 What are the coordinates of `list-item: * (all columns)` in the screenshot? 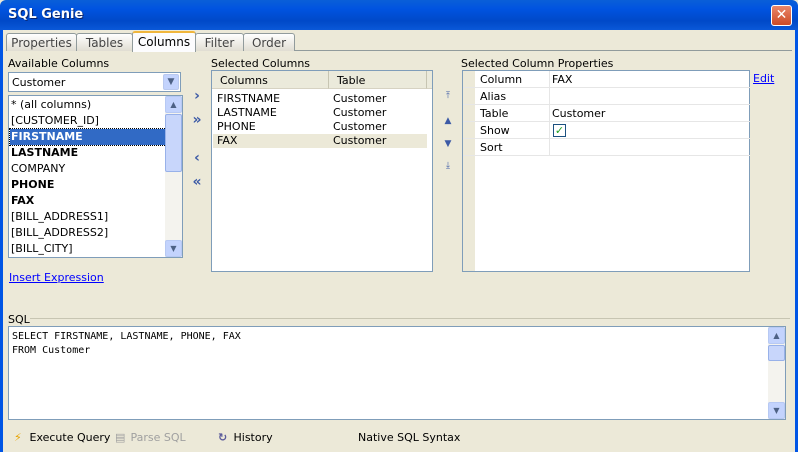 It's located at (88, 105).